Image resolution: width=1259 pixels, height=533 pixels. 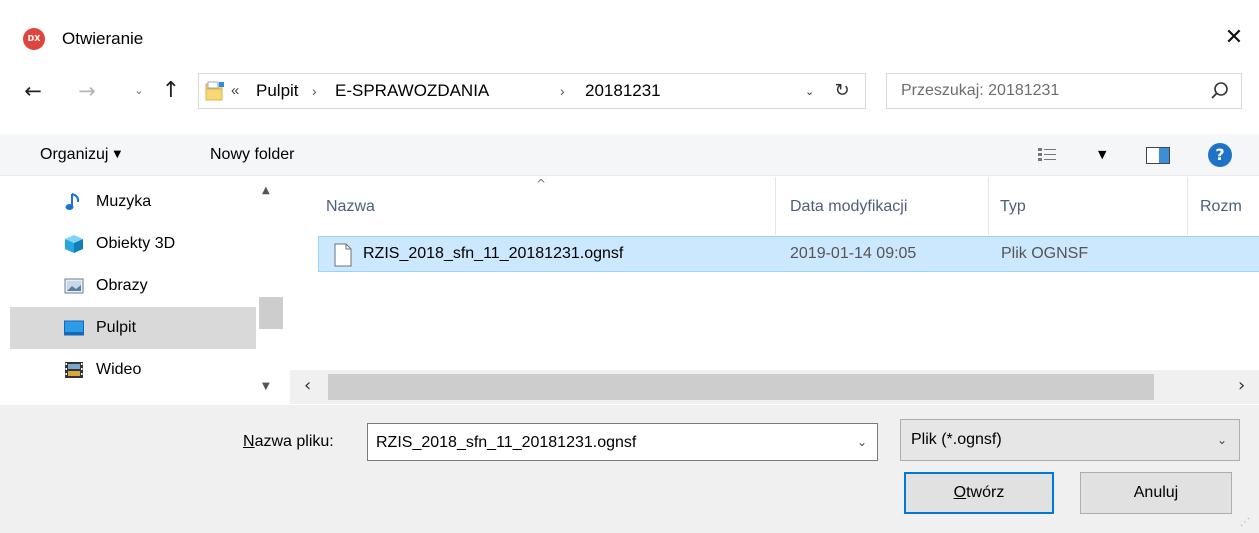 What do you see at coordinates (294, 441) in the screenshot?
I see `filename-label-text: azwa pliku:` at bounding box center [294, 441].